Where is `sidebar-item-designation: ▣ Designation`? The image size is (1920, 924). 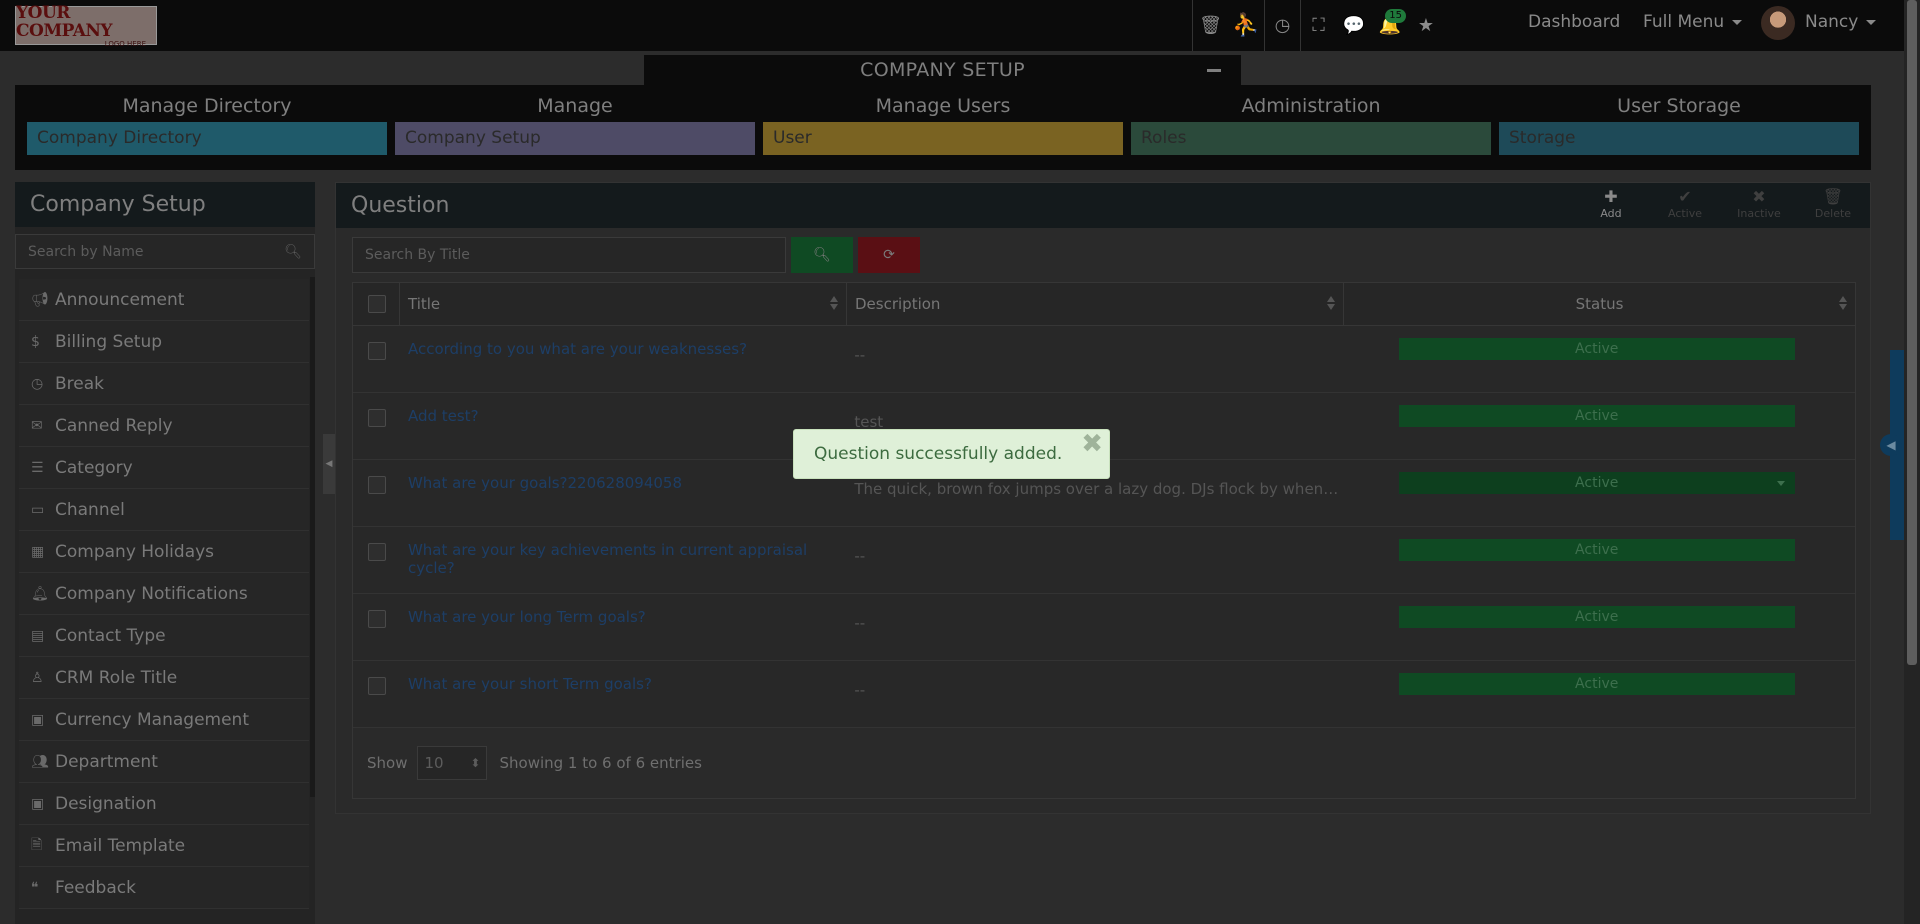 sidebar-item-designation: ▣ Designation is located at coordinates (164, 804).